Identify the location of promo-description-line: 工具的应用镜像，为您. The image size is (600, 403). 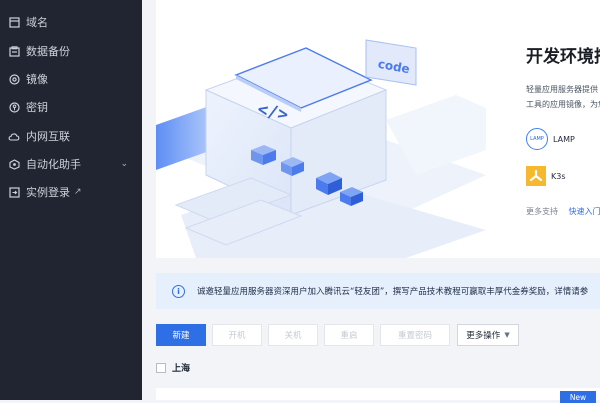
(563, 104).